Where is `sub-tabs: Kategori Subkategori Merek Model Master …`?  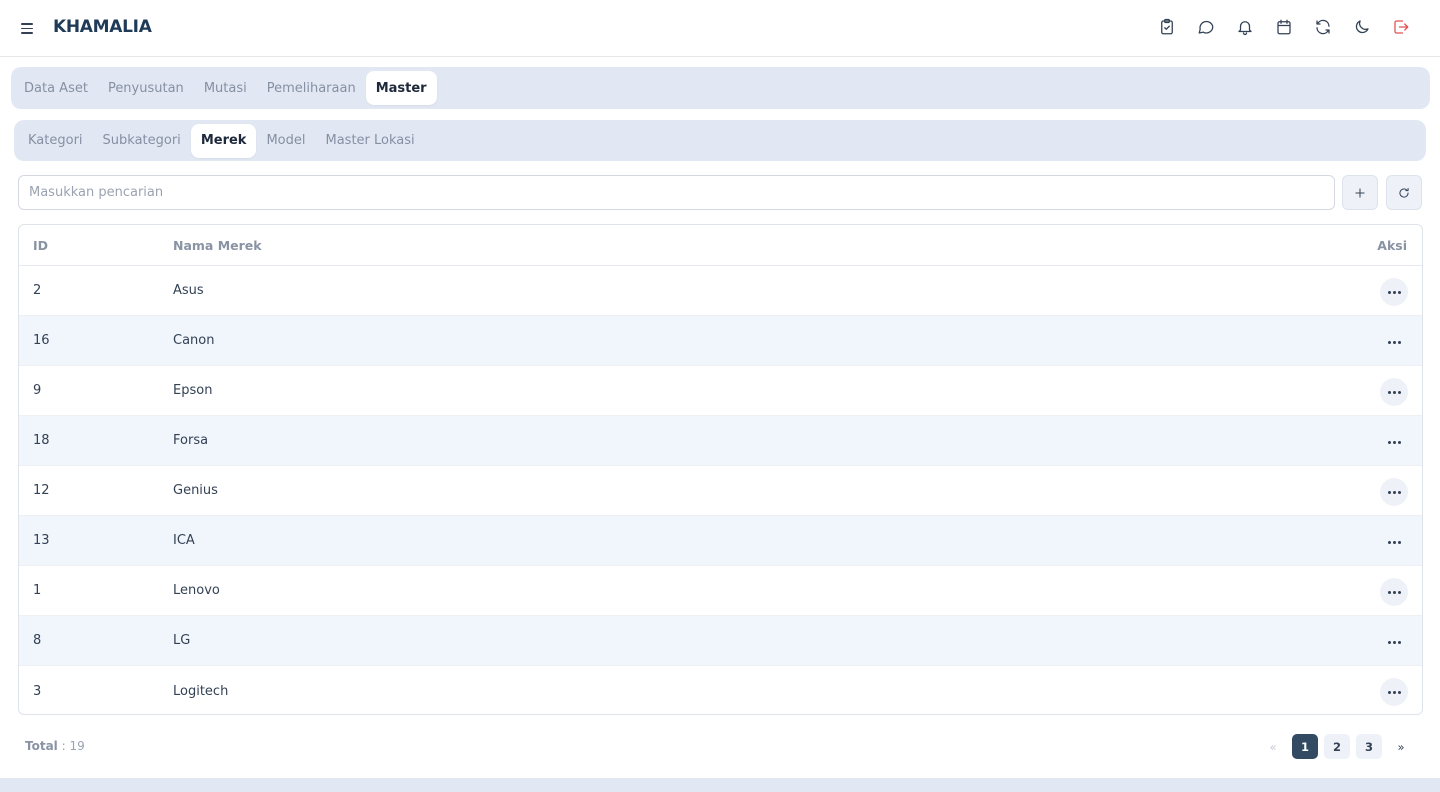
sub-tabs: Kategori Subkategori Merek Model Master … is located at coordinates (720, 140).